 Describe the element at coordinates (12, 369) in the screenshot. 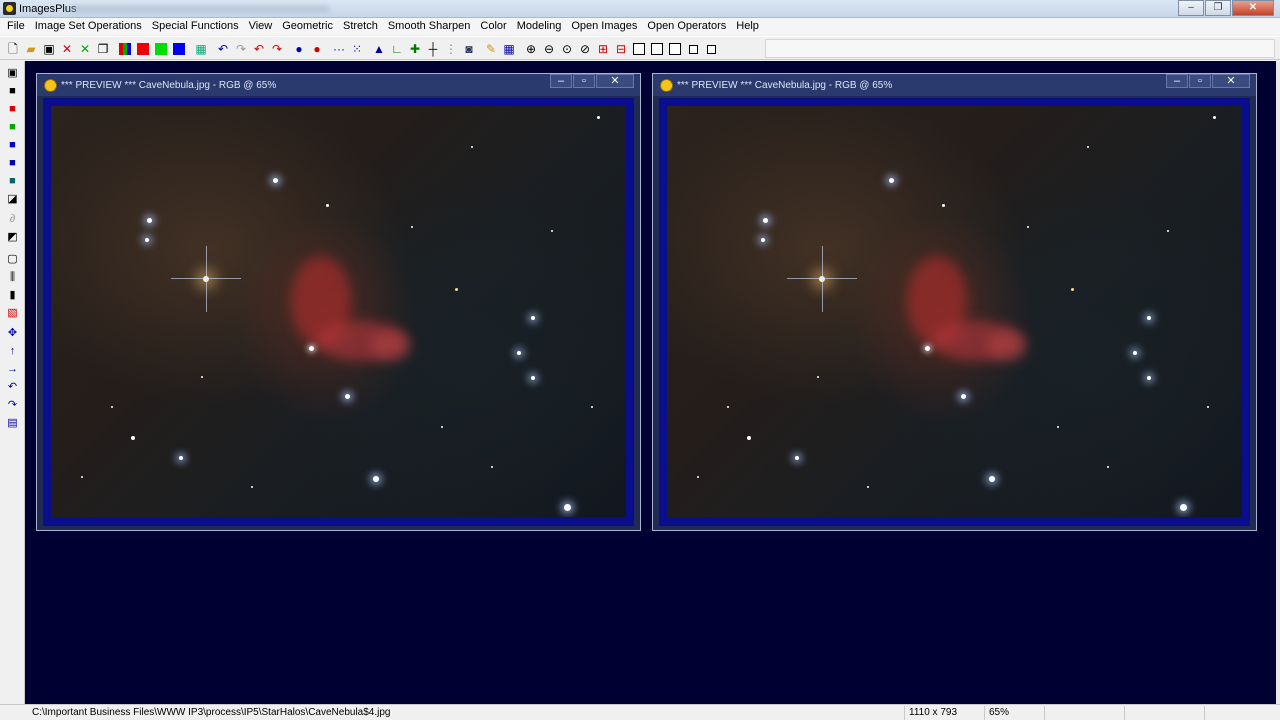

I see `arrow-right-icon: →` at that location.